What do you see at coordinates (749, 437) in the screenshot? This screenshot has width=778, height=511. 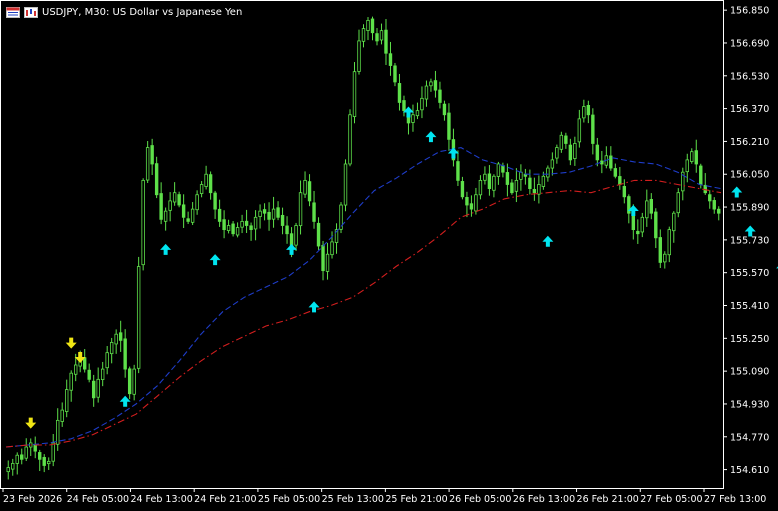 I see `price-tick-label: 154.770` at bounding box center [749, 437].